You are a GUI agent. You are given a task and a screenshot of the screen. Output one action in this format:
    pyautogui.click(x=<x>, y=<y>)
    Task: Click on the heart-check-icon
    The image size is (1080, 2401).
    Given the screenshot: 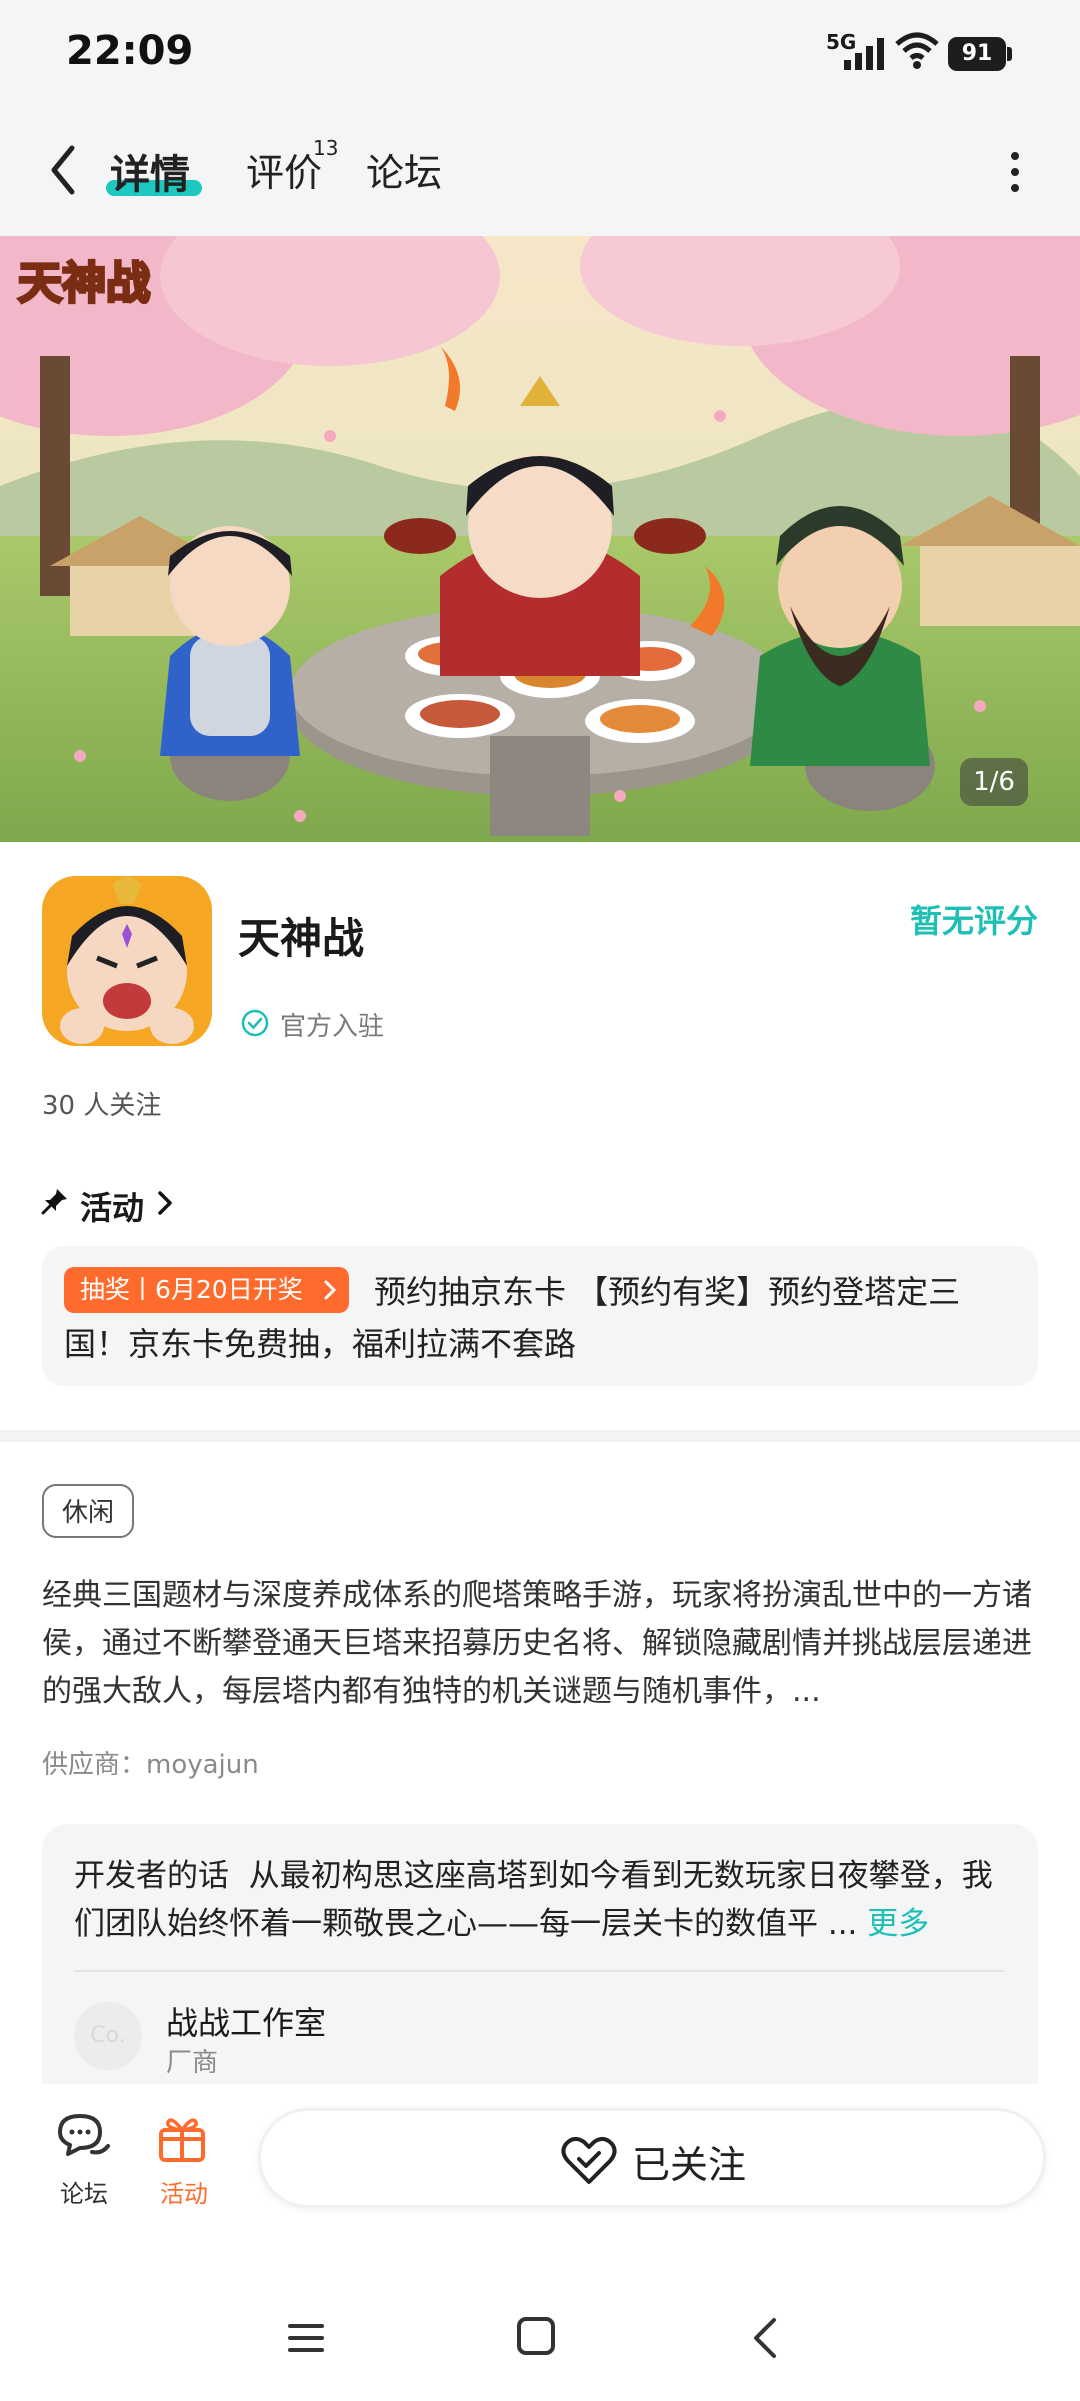 What is the action you would take?
    pyautogui.click(x=589, y=2160)
    